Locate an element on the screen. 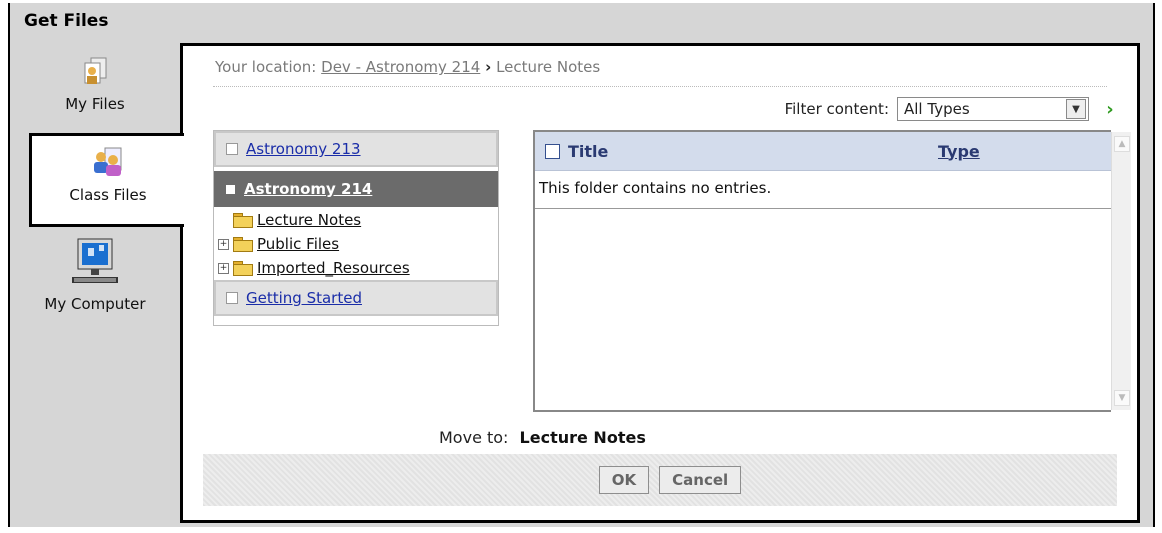  tree-course-label: Astronomy 214 is located at coordinates (308, 189).